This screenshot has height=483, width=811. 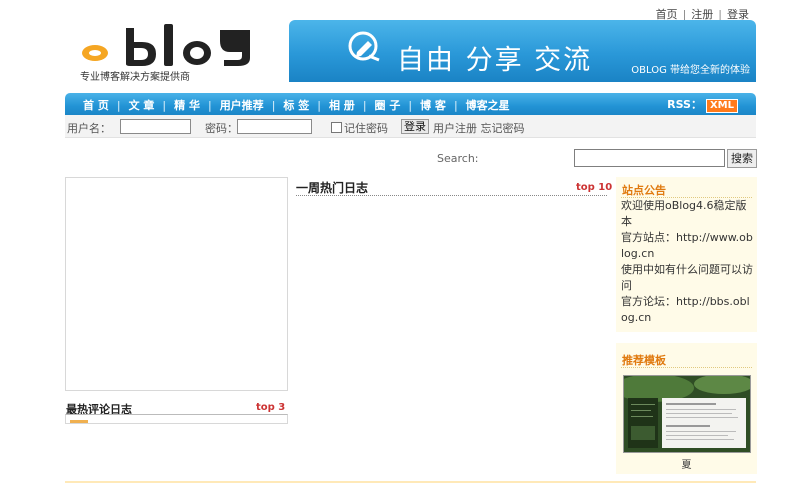 I want to click on weekly-hot-top-badge: top 10, so click(x=594, y=187).